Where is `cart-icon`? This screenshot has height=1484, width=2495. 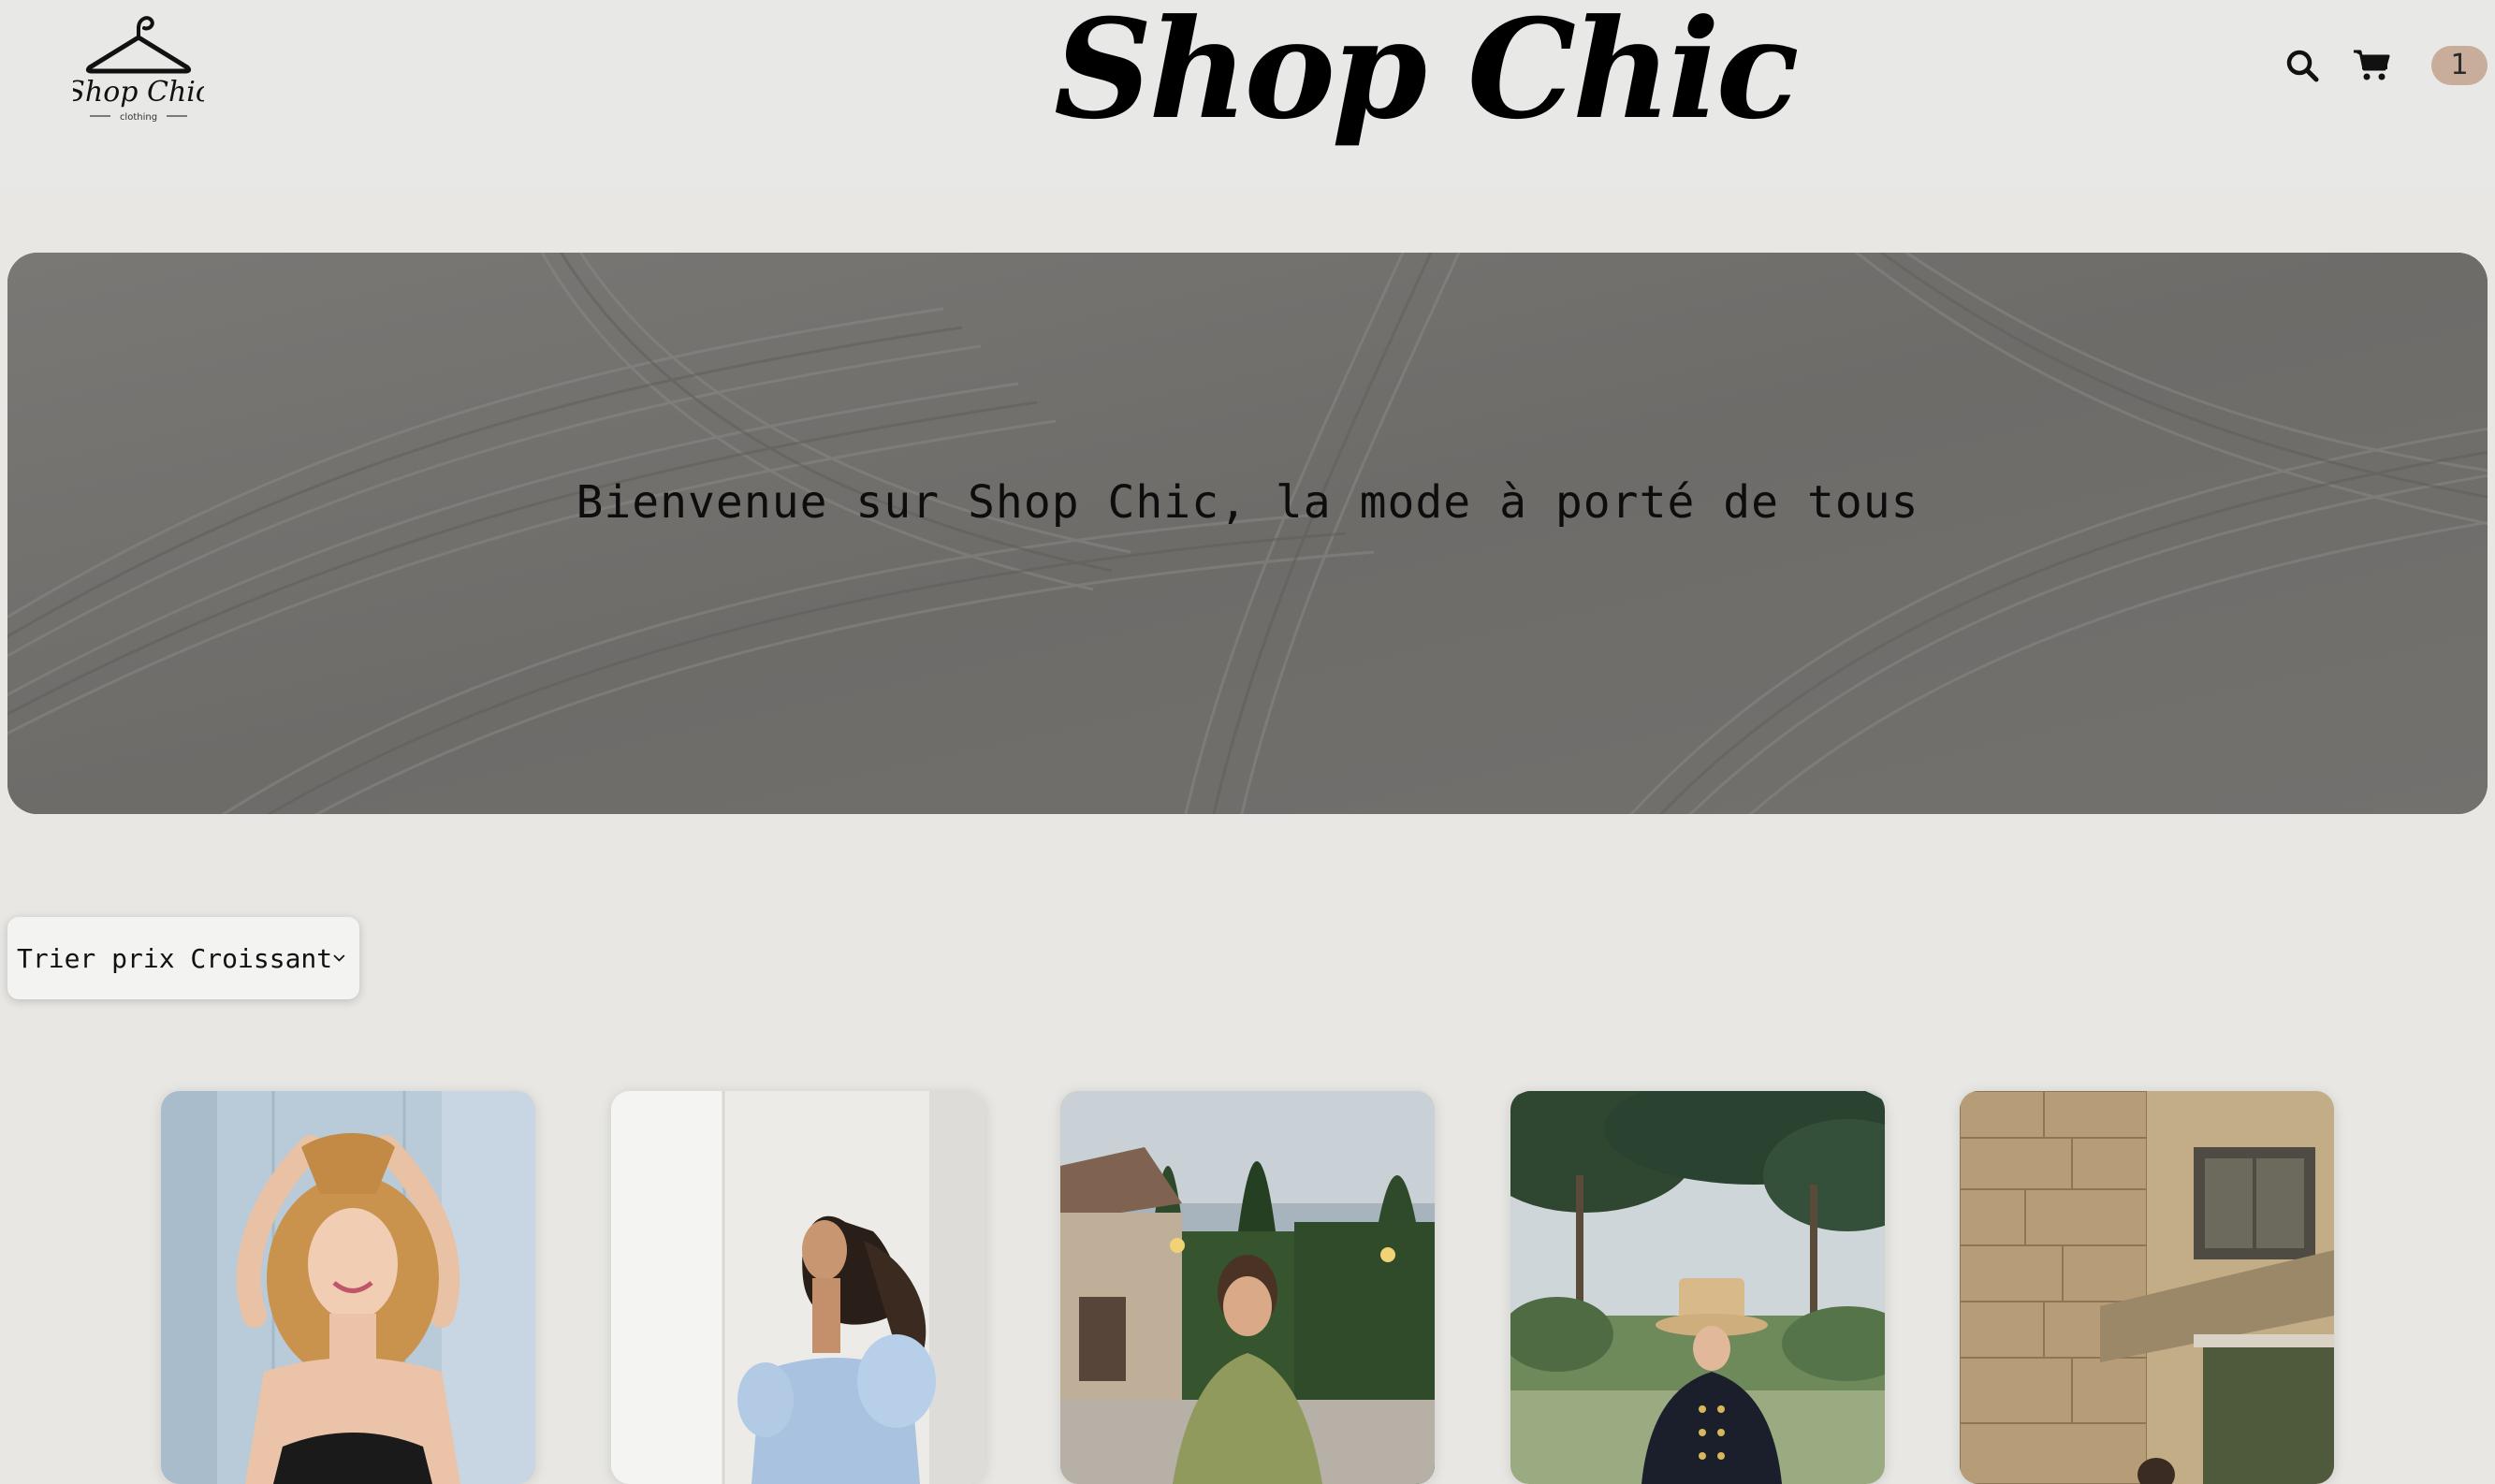 cart-icon is located at coordinates (2372, 65).